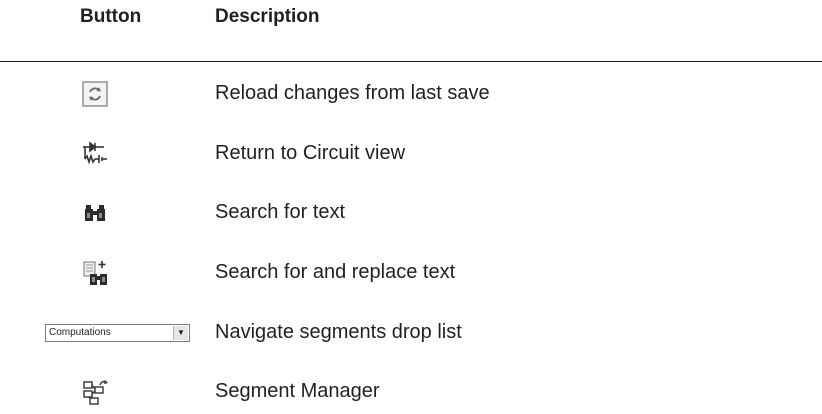 The width and height of the screenshot is (822, 414). I want to click on row-description: Navigate segments drop list, so click(338, 332).